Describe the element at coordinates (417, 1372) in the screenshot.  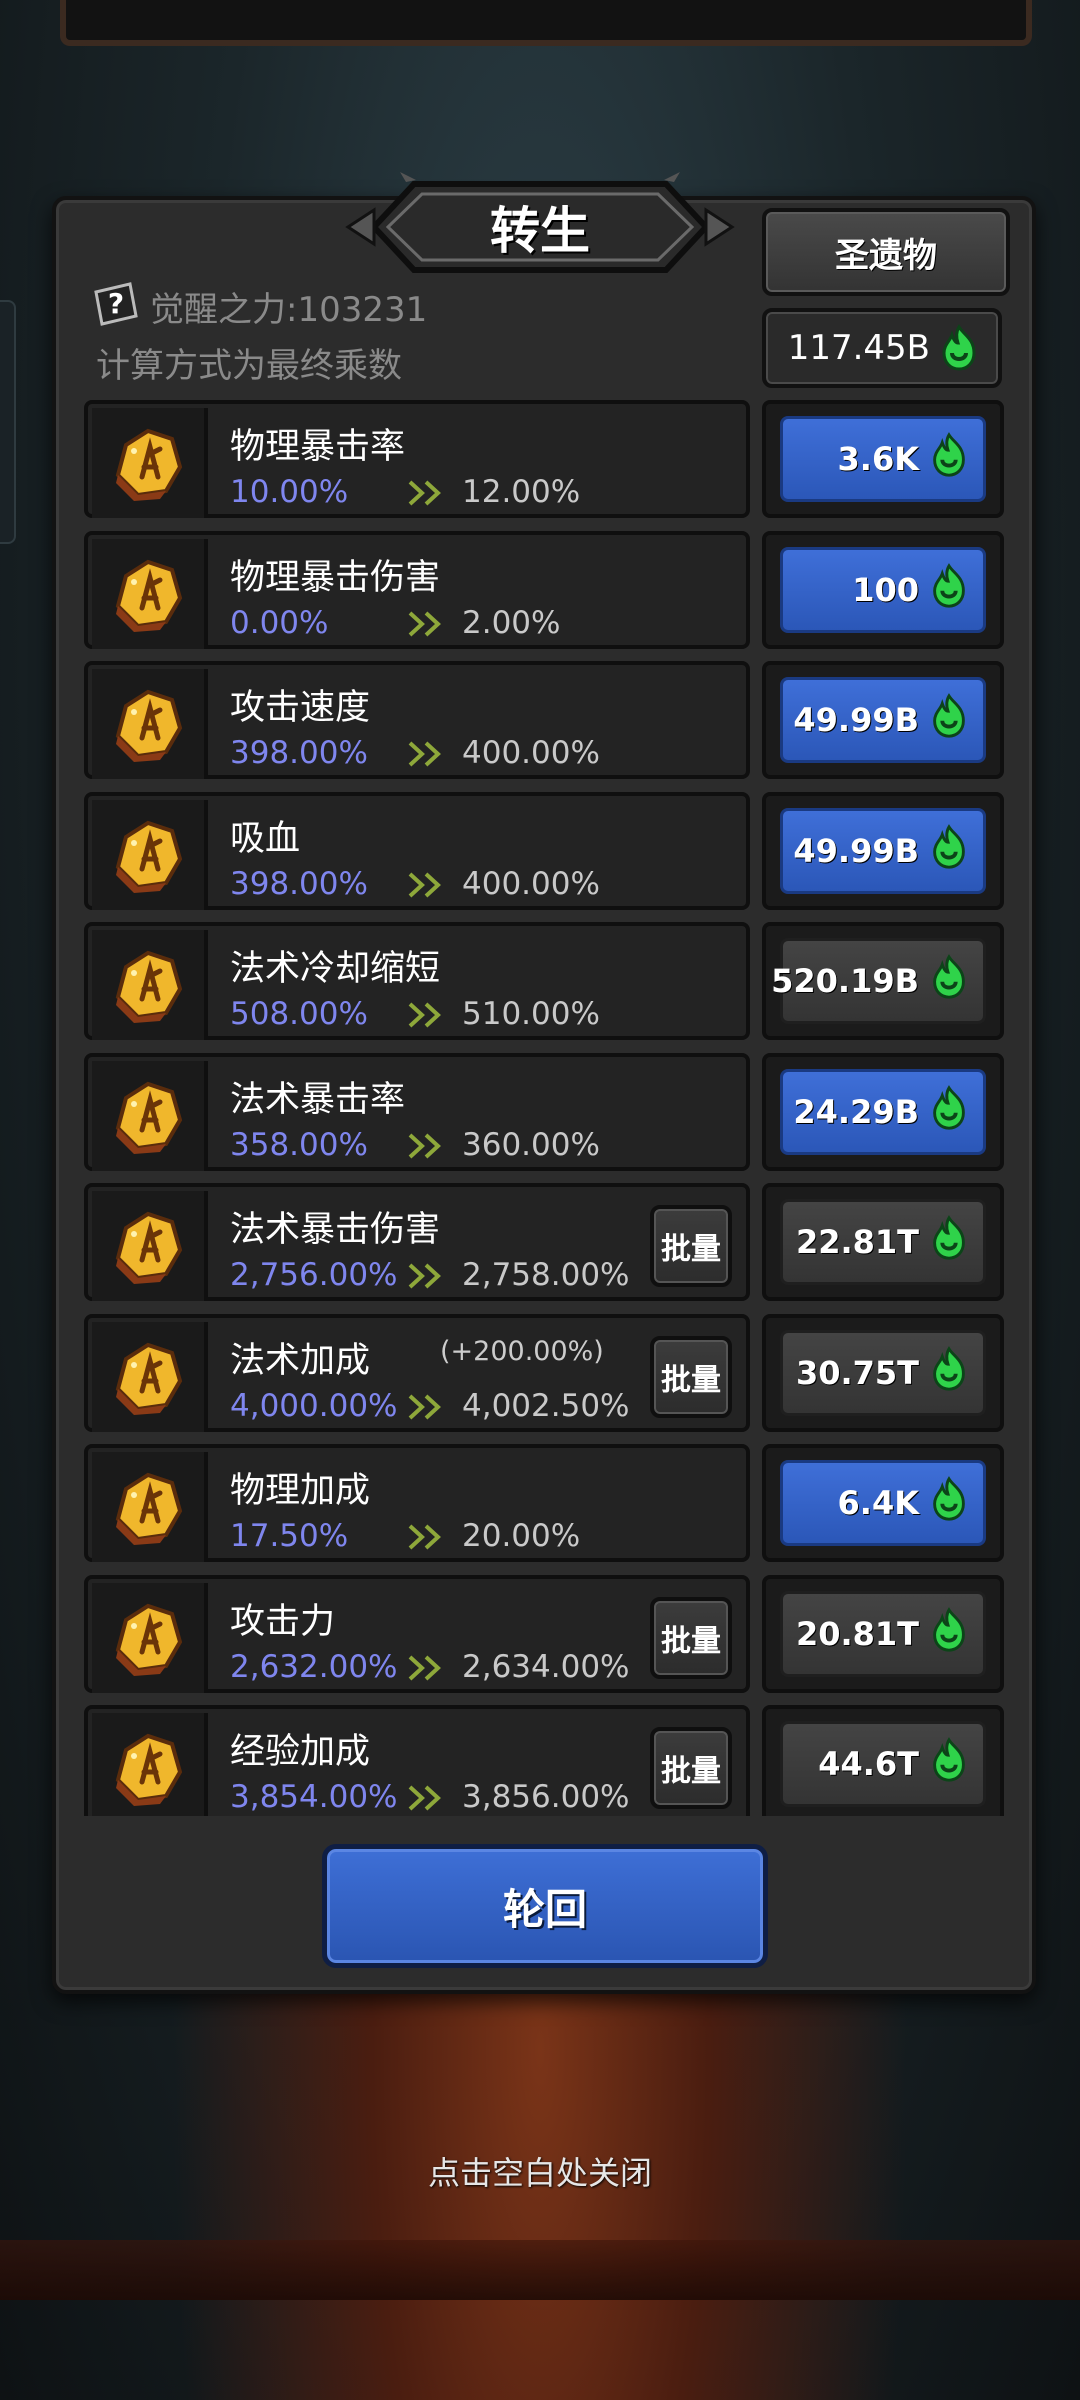
I see `stat-info-panel: 法术加成 (+200.00%) 4,000.00% 4,002.50% 批量` at that location.